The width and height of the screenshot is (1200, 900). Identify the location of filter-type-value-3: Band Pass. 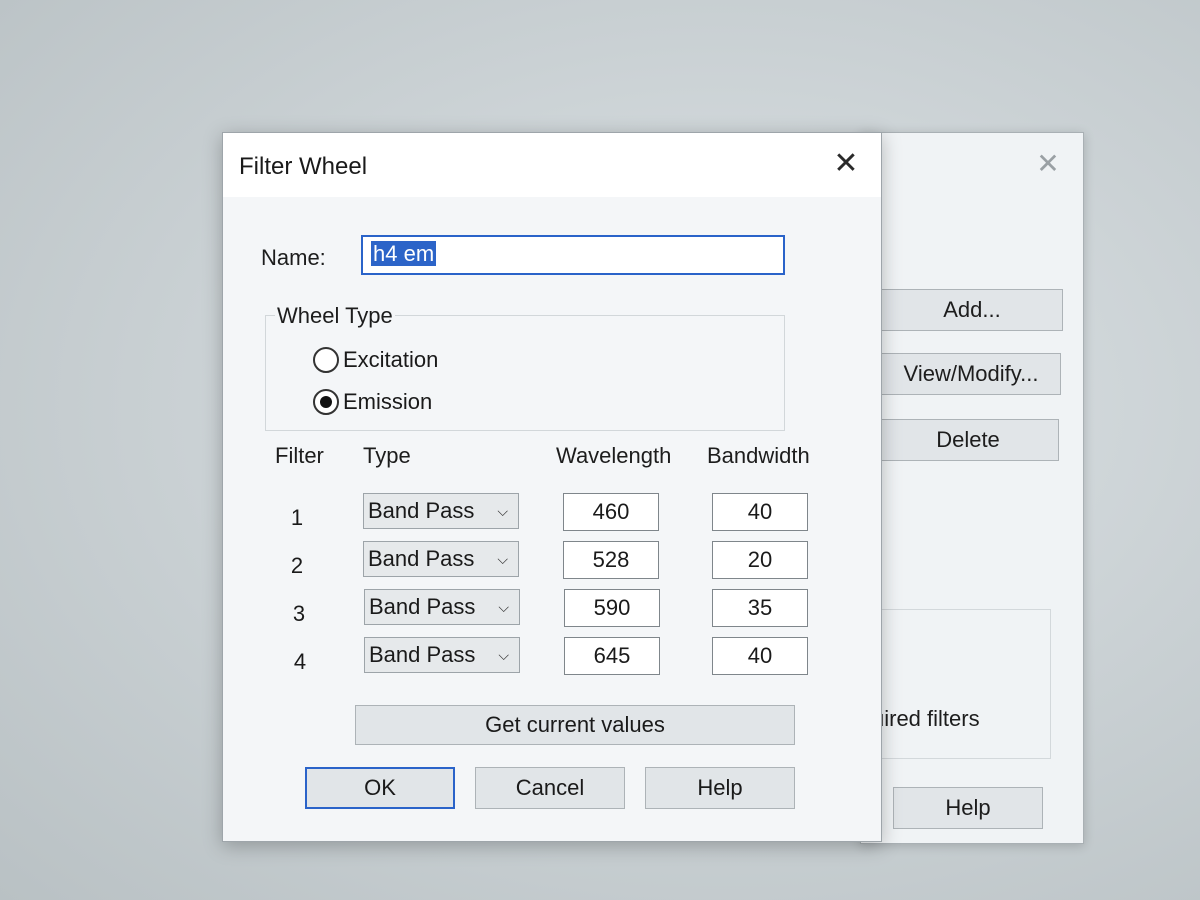
(422, 606).